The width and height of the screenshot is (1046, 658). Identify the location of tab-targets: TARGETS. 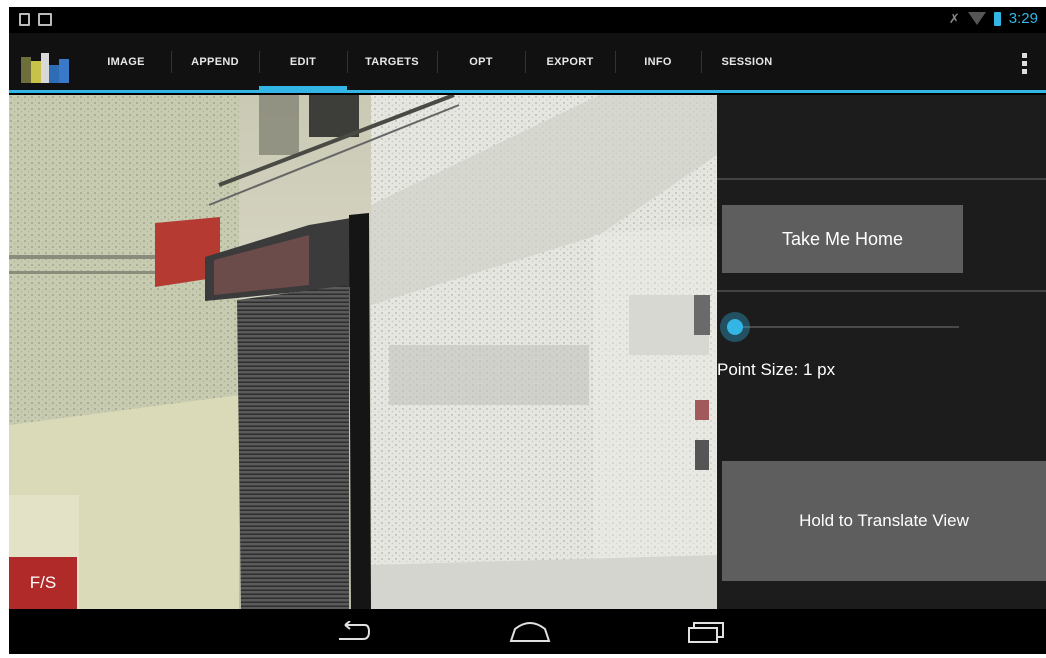
(392, 61).